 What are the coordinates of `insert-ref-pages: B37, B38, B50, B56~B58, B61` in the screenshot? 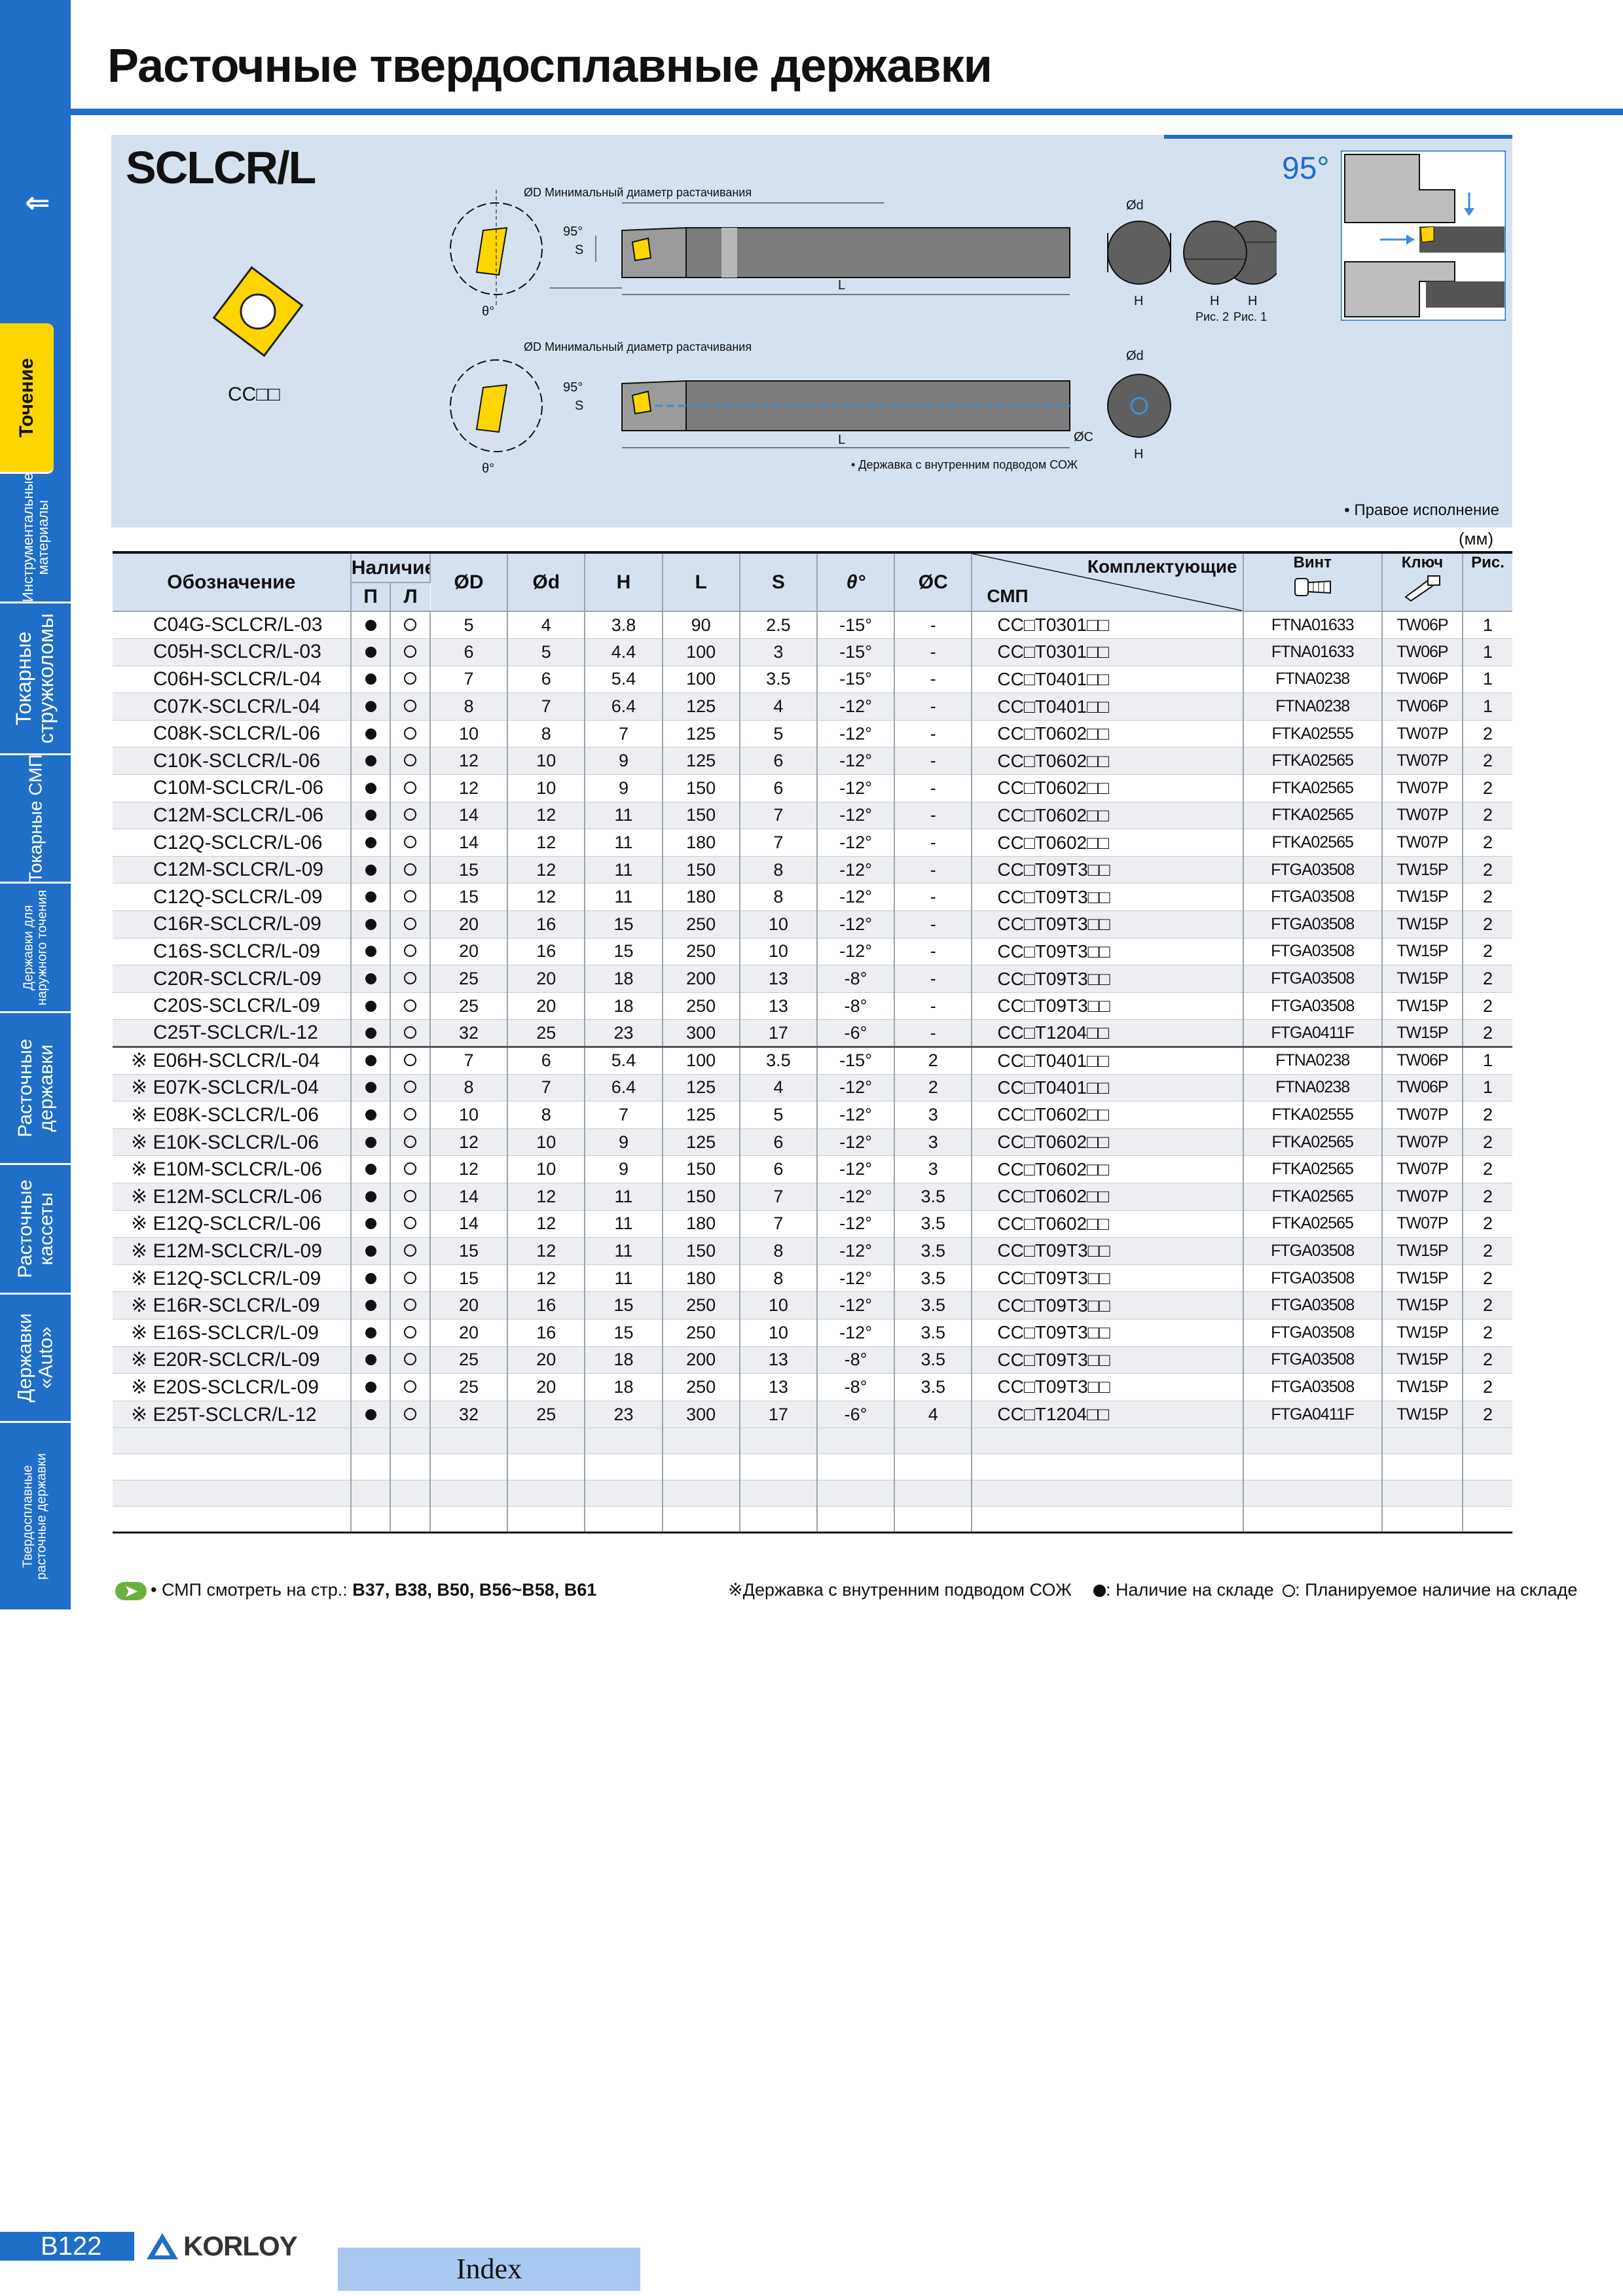 It's located at (474, 1590).